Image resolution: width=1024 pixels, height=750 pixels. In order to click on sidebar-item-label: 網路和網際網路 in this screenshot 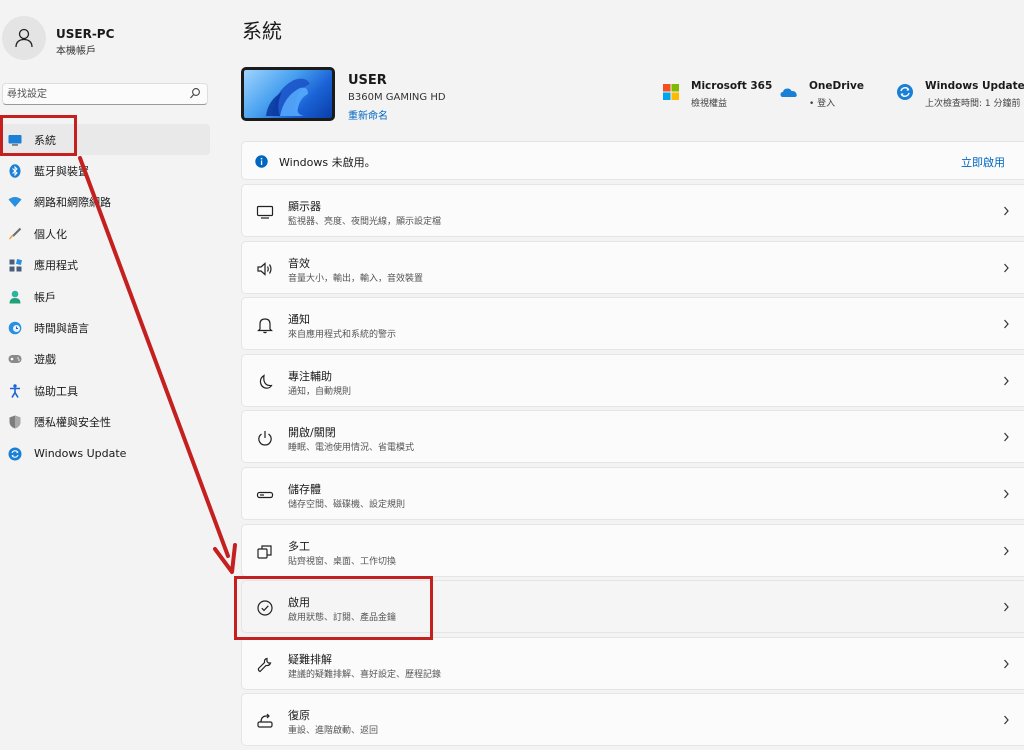, I will do `click(72, 203)`.